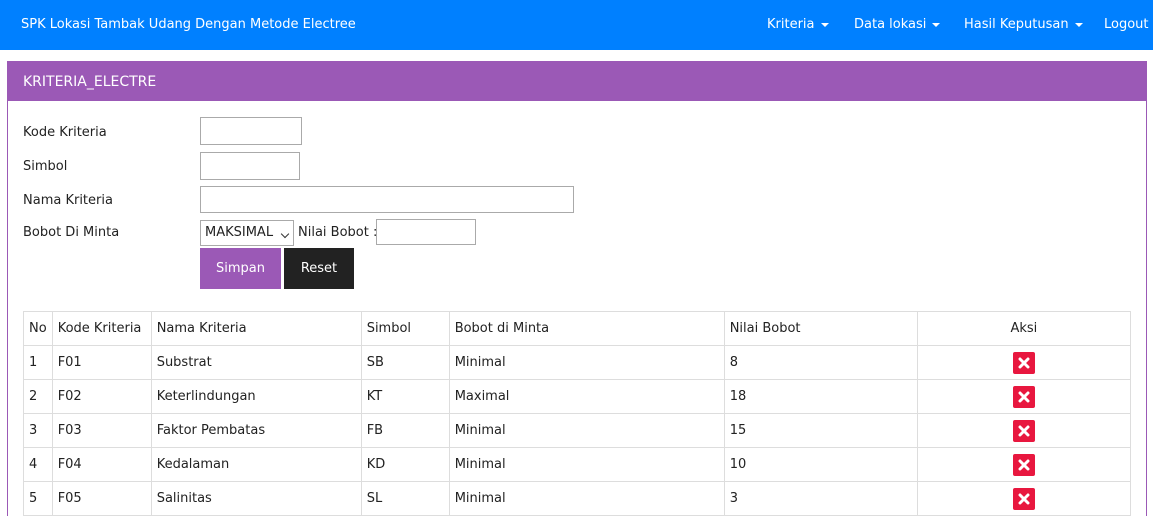  I want to click on nama-kriteria-label: Nama Kriteria, so click(68, 200).